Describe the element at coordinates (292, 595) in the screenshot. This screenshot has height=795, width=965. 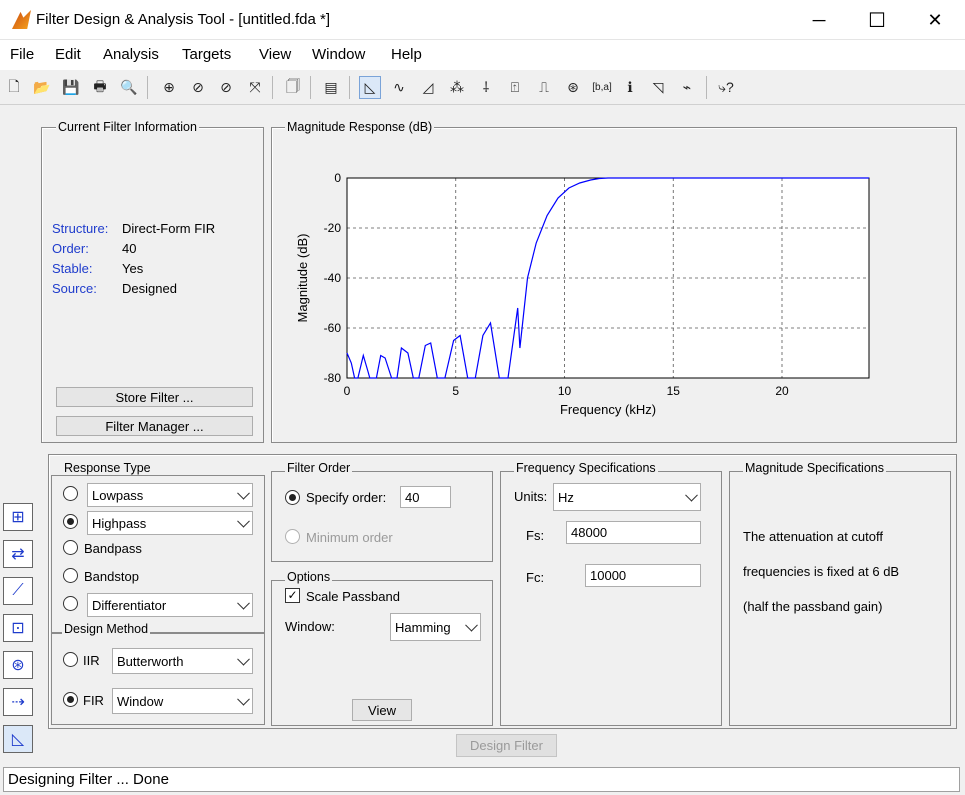
I see `scale-passband-checkbox: ✓` at that location.